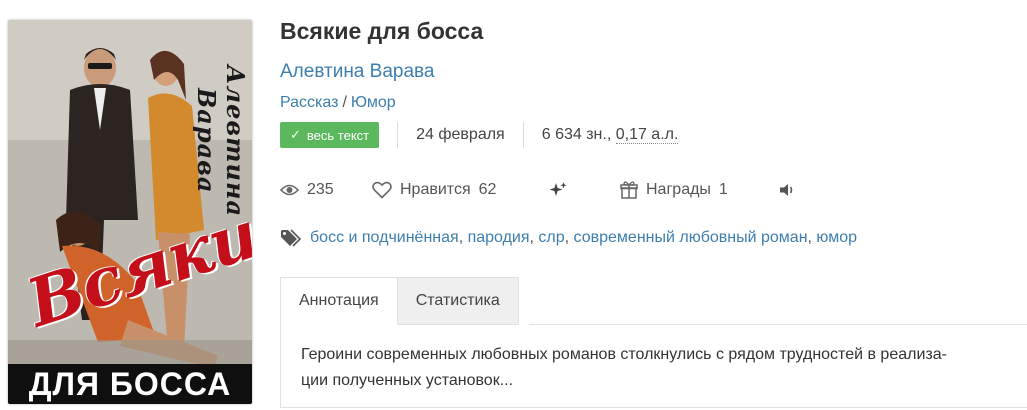 Image resolution: width=1027 pixels, height=410 pixels. I want to click on full-text-badge-label: весь текст, so click(338, 135).